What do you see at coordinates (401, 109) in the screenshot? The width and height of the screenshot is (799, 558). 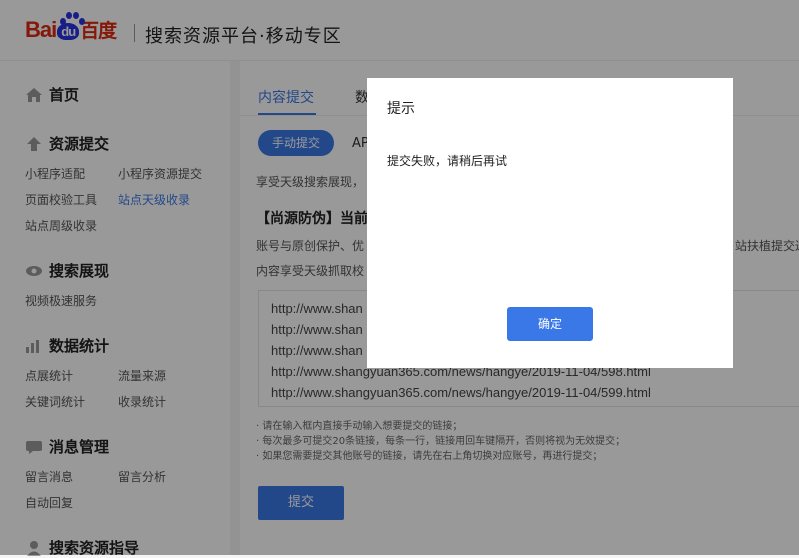 I see `dialog-title: 提示` at bounding box center [401, 109].